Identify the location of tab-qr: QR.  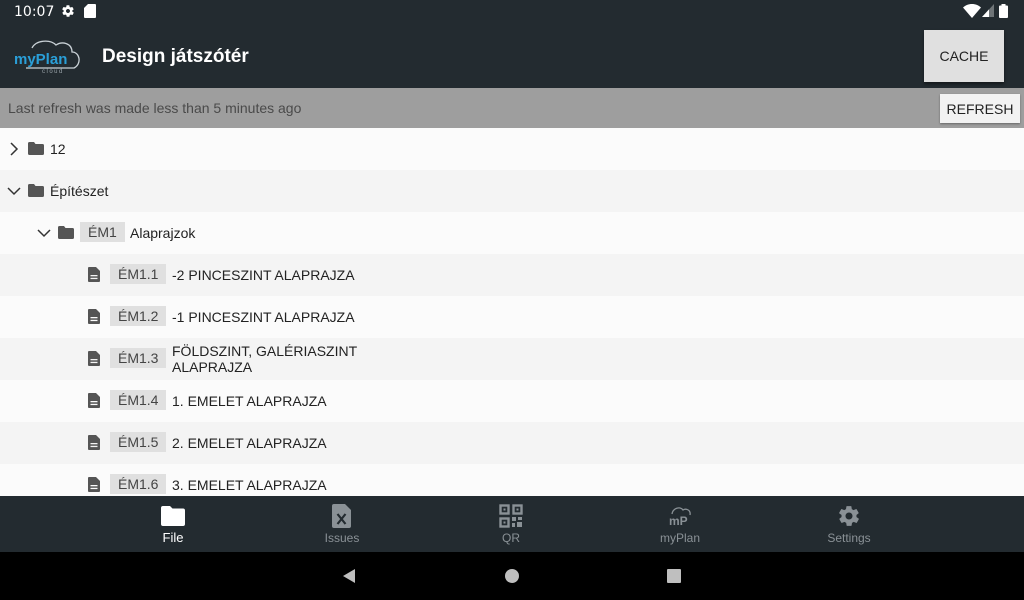
(511, 524).